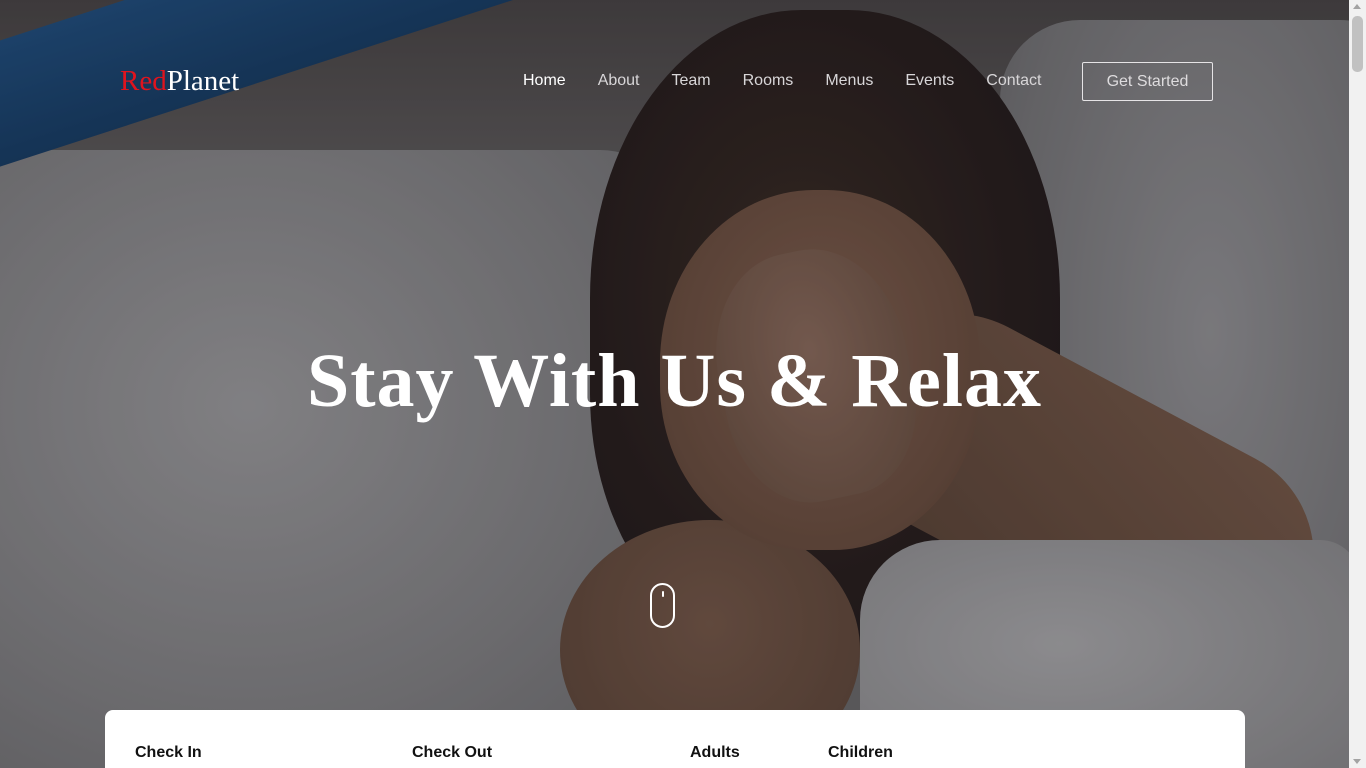 This screenshot has height=768, width=1366. I want to click on brand-logo: RedPlanet, so click(179, 81).